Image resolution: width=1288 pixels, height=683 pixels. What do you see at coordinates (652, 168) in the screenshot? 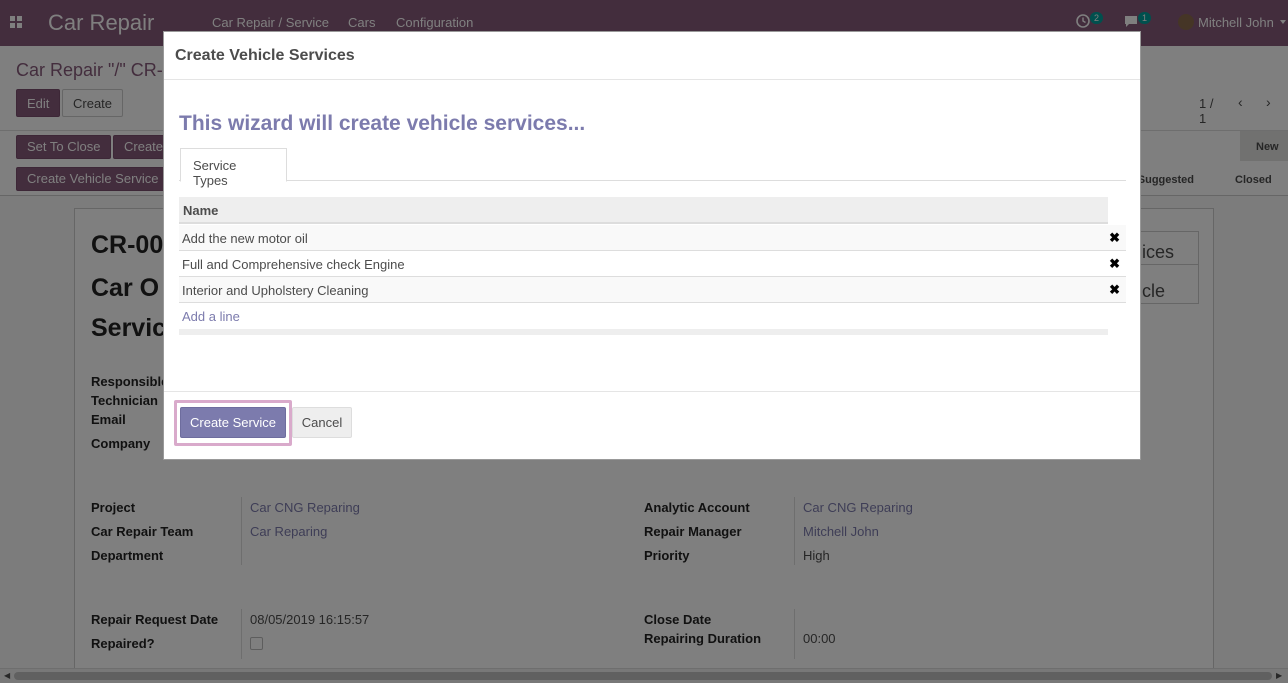
I see `tabs-bar: Service Types` at bounding box center [652, 168].